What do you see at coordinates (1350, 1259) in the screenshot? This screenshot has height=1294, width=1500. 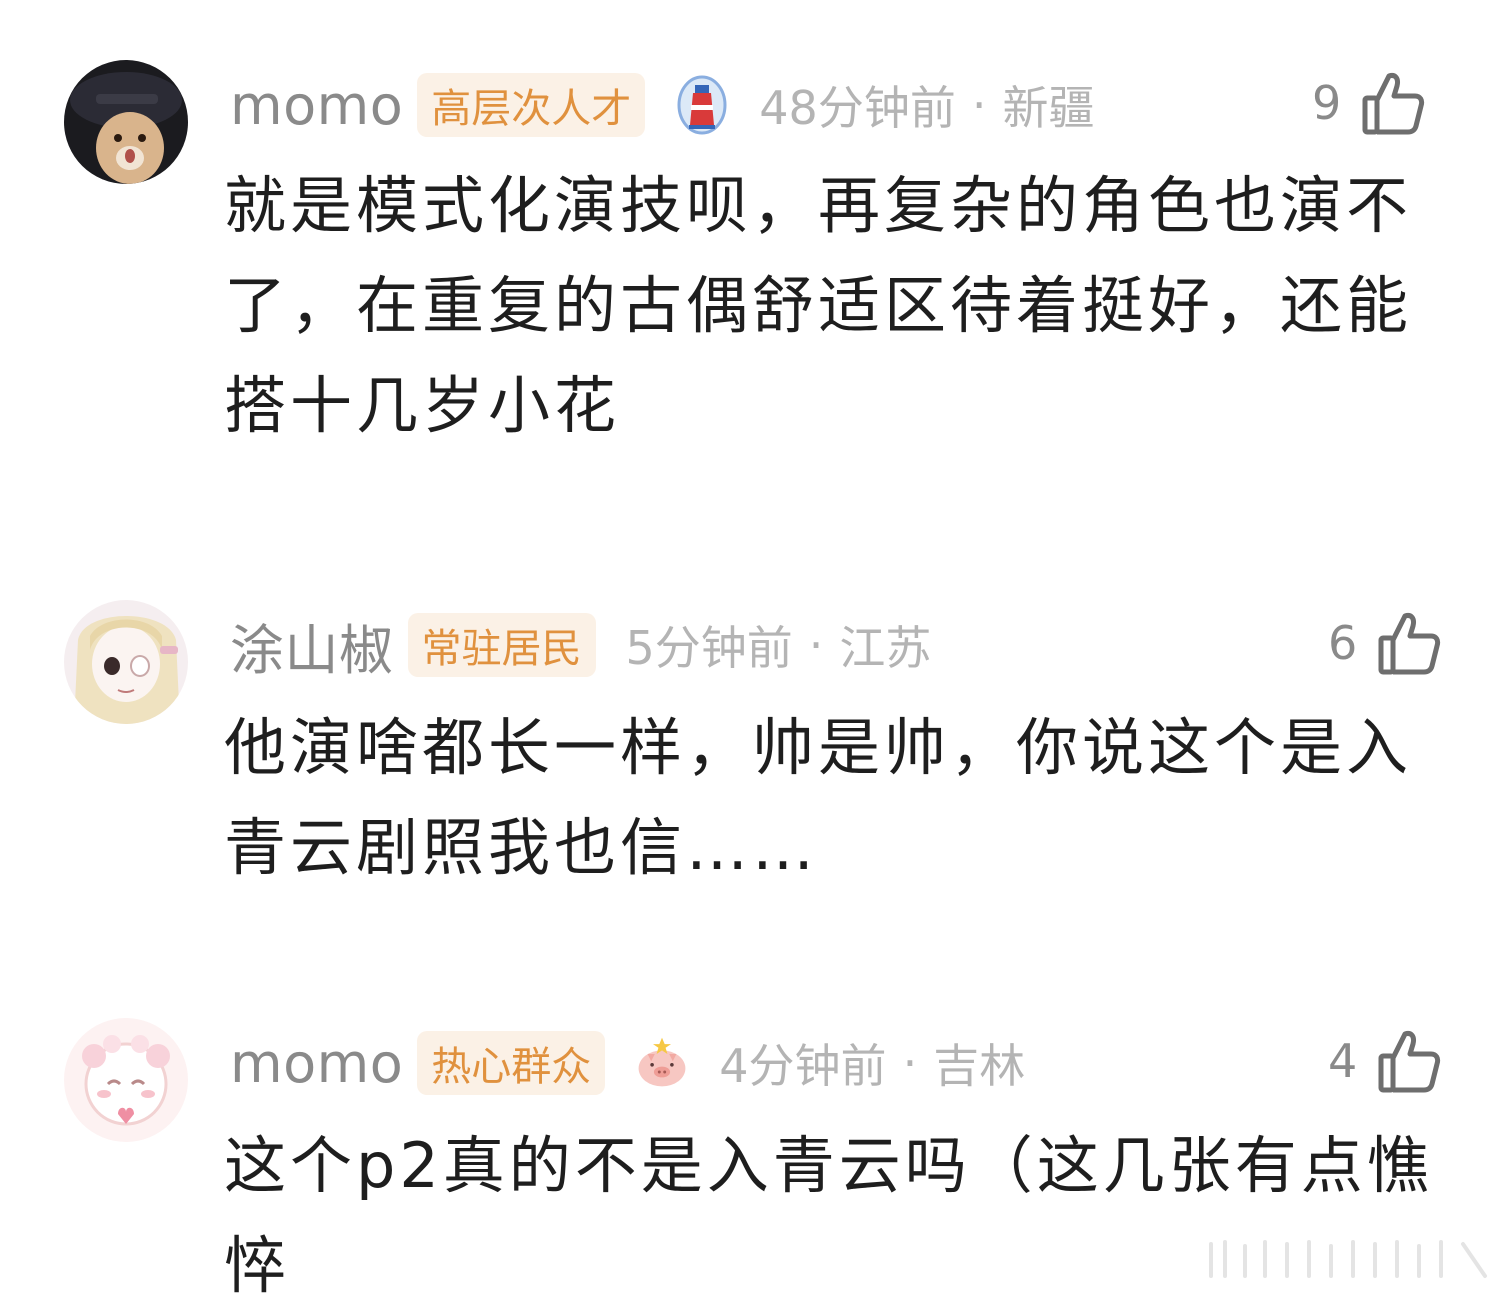 I see `watermark` at bounding box center [1350, 1259].